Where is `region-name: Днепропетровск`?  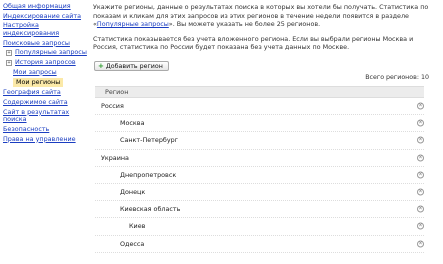 region-name: Днепропетровск is located at coordinates (148, 174).